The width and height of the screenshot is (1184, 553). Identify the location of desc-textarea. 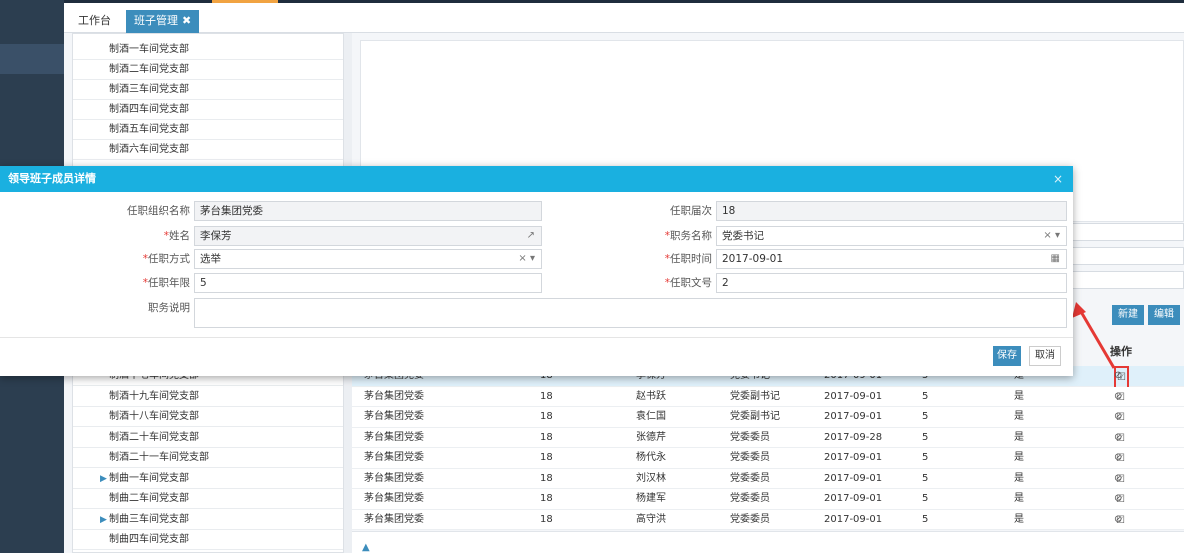
(630, 313).